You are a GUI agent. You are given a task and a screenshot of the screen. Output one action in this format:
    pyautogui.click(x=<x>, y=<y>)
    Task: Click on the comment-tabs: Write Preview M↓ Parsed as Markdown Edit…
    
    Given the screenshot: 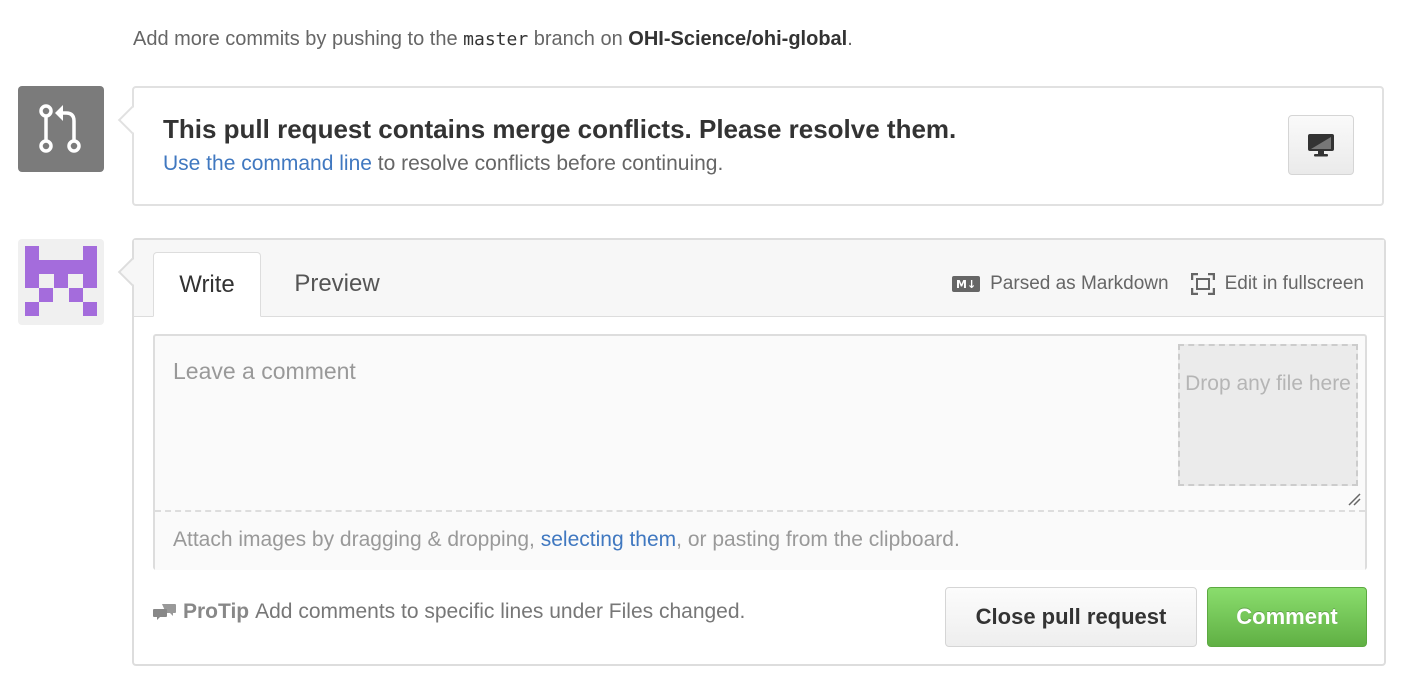 What is the action you would take?
    pyautogui.click(x=759, y=278)
    